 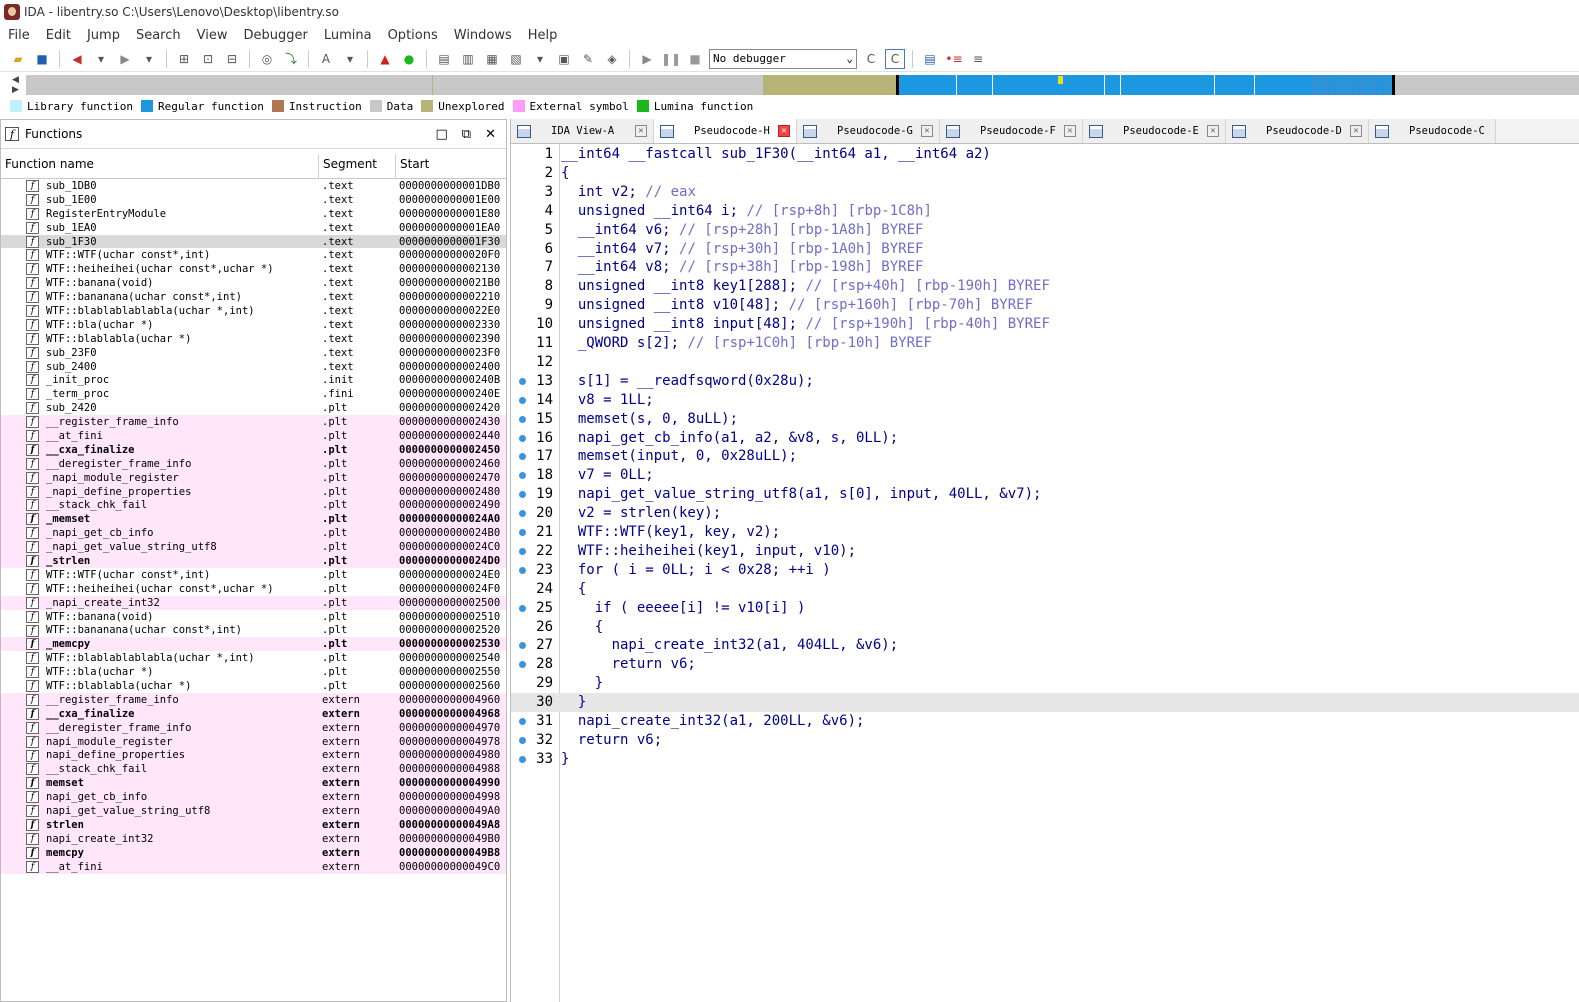 What do you see at coordinates (253, 797) in the screenshot?
I see `function-row: f napi_get_cb_info extern 0000000000004998` at bounding box center [253, 797].